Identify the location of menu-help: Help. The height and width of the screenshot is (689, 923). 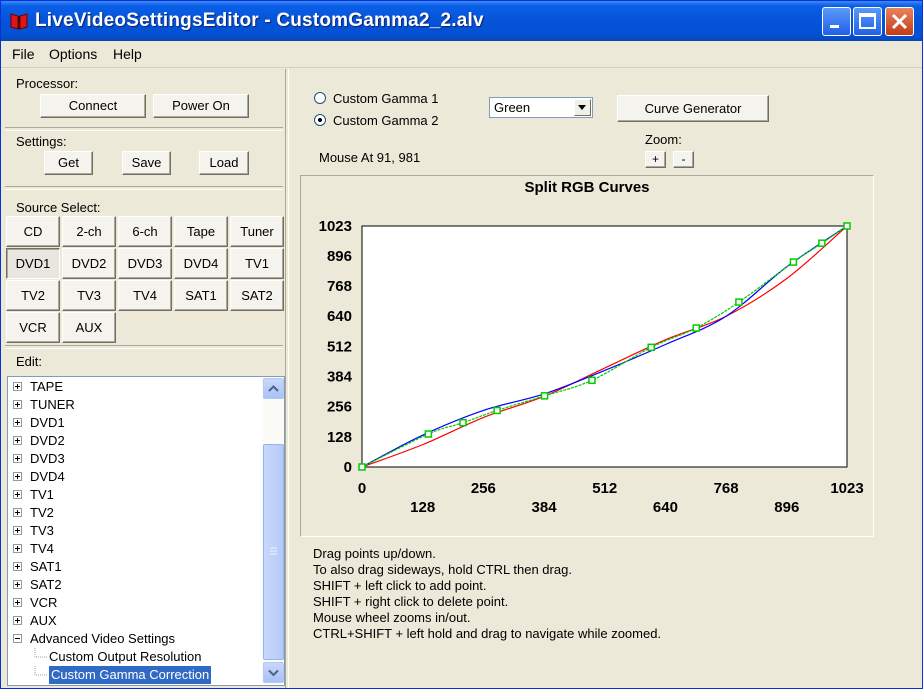
(127, 54).